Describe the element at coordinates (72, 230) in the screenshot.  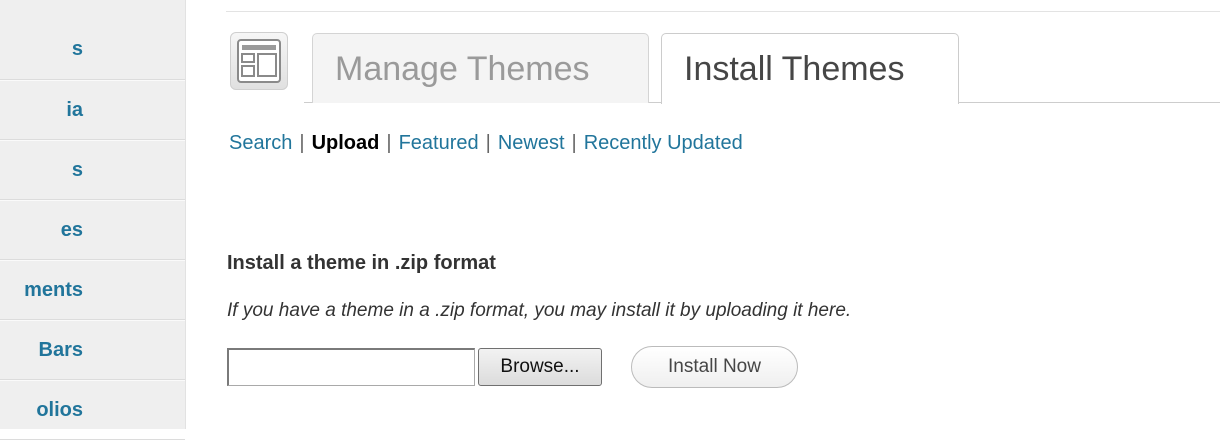
I see `sidebar-item-label: es` at that location.